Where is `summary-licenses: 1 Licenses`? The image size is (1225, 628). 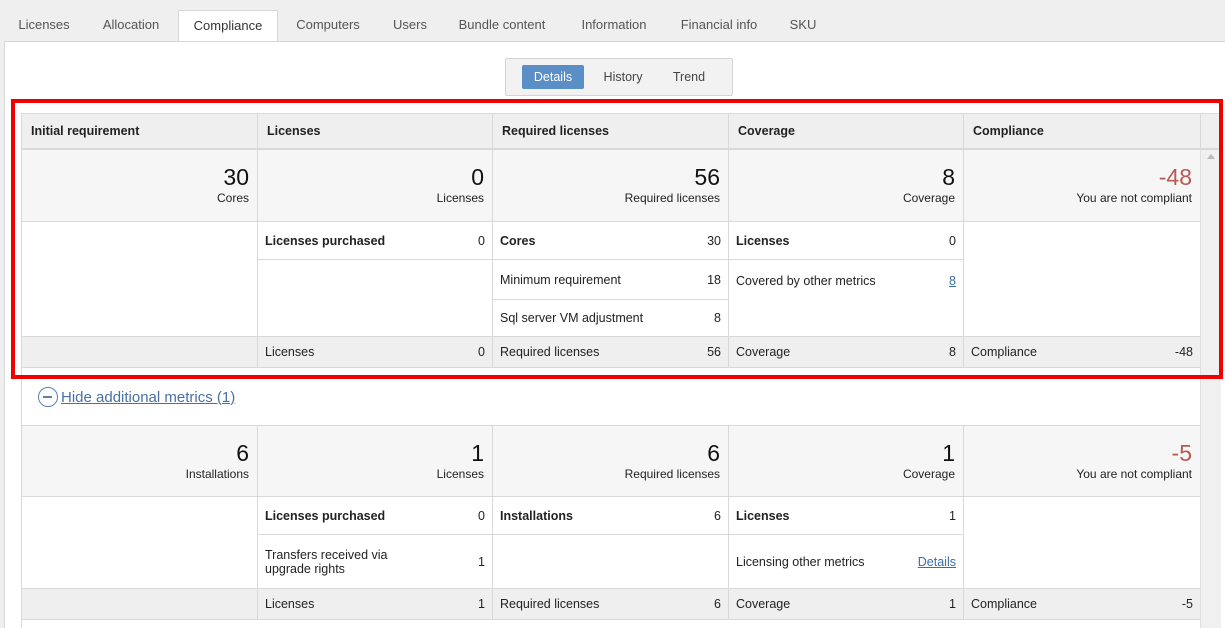
summary-licenses: 1 Licenses is located at coordinates (374, 461).